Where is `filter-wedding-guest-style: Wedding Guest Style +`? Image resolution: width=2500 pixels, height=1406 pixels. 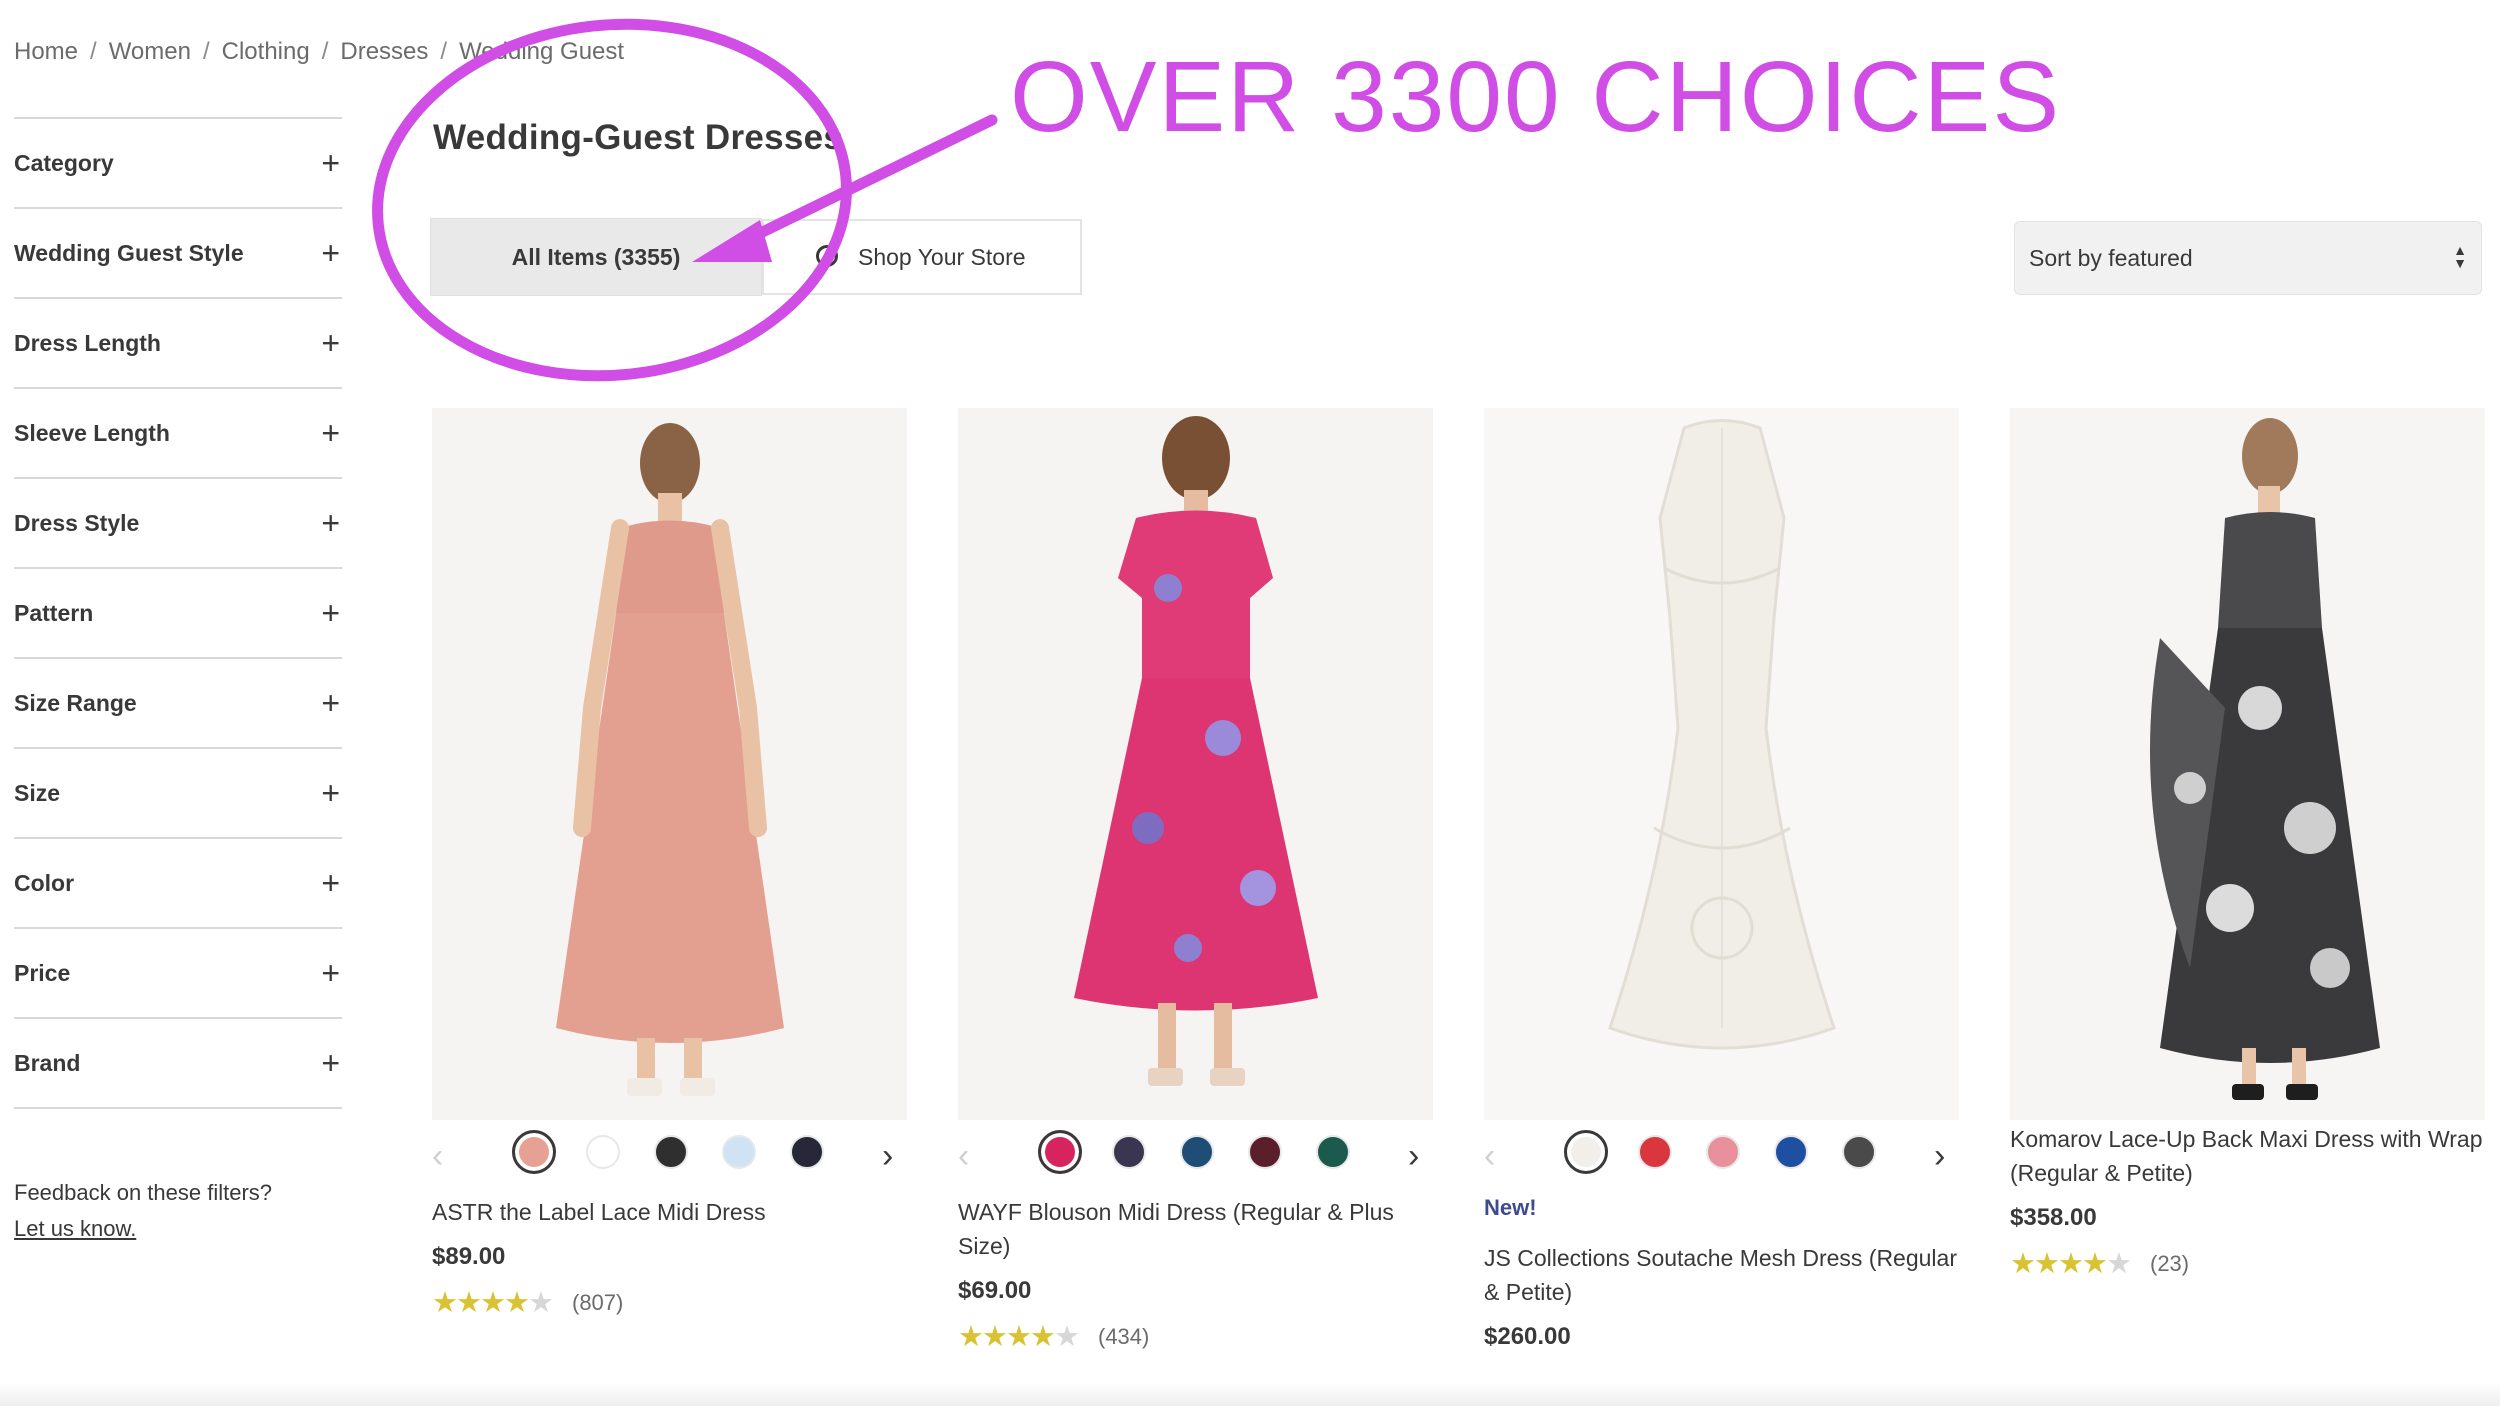 filter-wedding-guest-style: Wedding Guest Style + is located at coordinates (178, 252).